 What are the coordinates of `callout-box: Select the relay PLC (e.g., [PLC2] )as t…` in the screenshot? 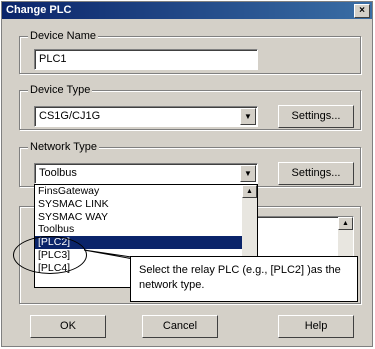 It's located at (244, 279).